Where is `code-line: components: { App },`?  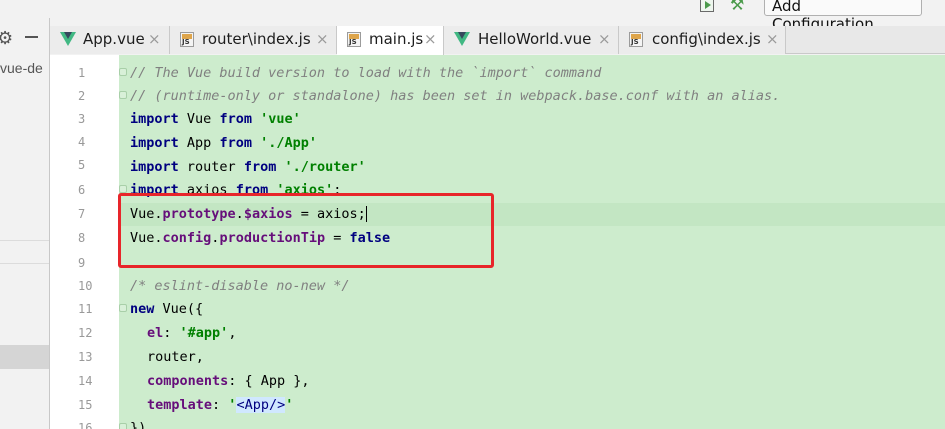
code-line: components: { App }, is located at coordinates (228, 381).